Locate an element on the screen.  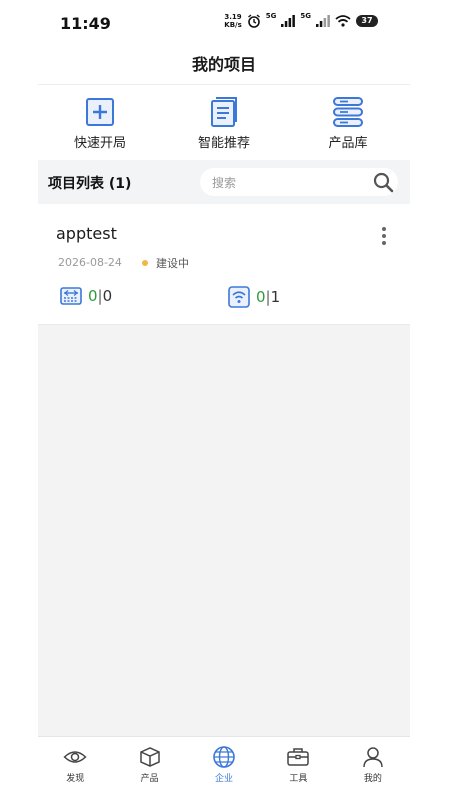
status-dot is located at coordinates (145, 263).